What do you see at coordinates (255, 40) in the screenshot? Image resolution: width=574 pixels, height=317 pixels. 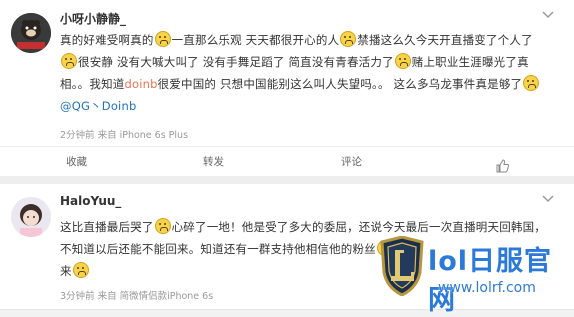 I see `post-text-segment: 一直那么乐观 天天都很开心的人` at bounding box center [255, 40].